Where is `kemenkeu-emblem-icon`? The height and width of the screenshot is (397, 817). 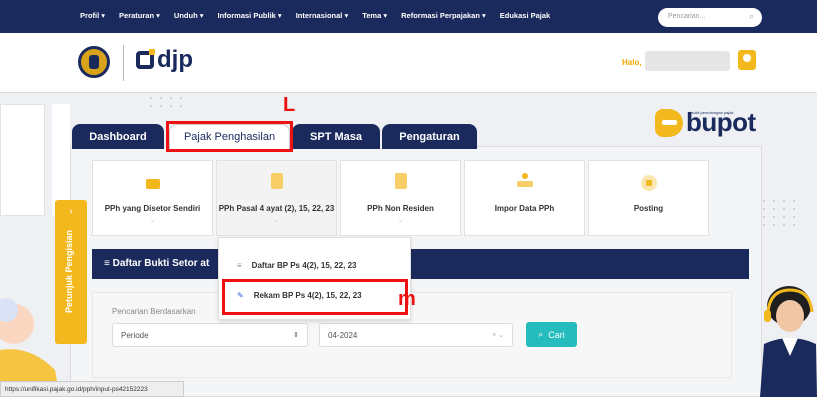 kemenkeu-emblem-icon is located at coordinates (94, 62).